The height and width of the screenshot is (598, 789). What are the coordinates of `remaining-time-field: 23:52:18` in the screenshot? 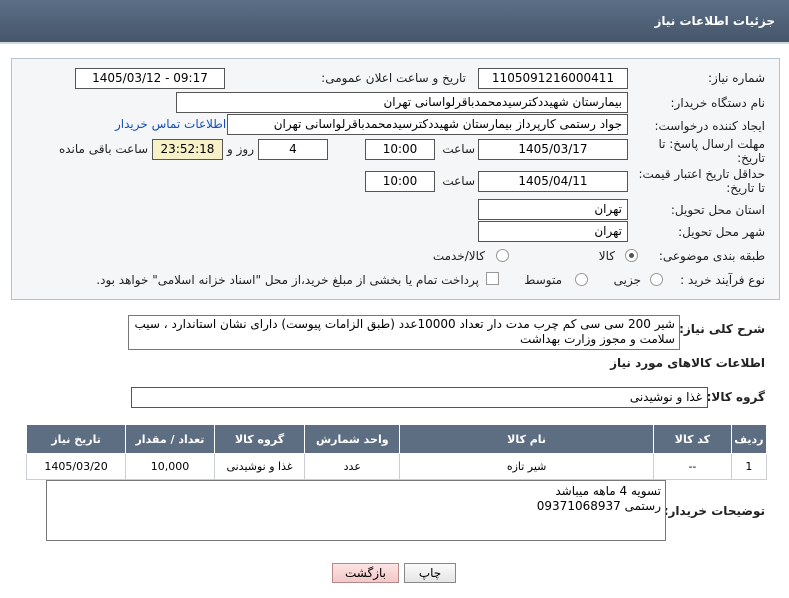 It's located at (187, 149).